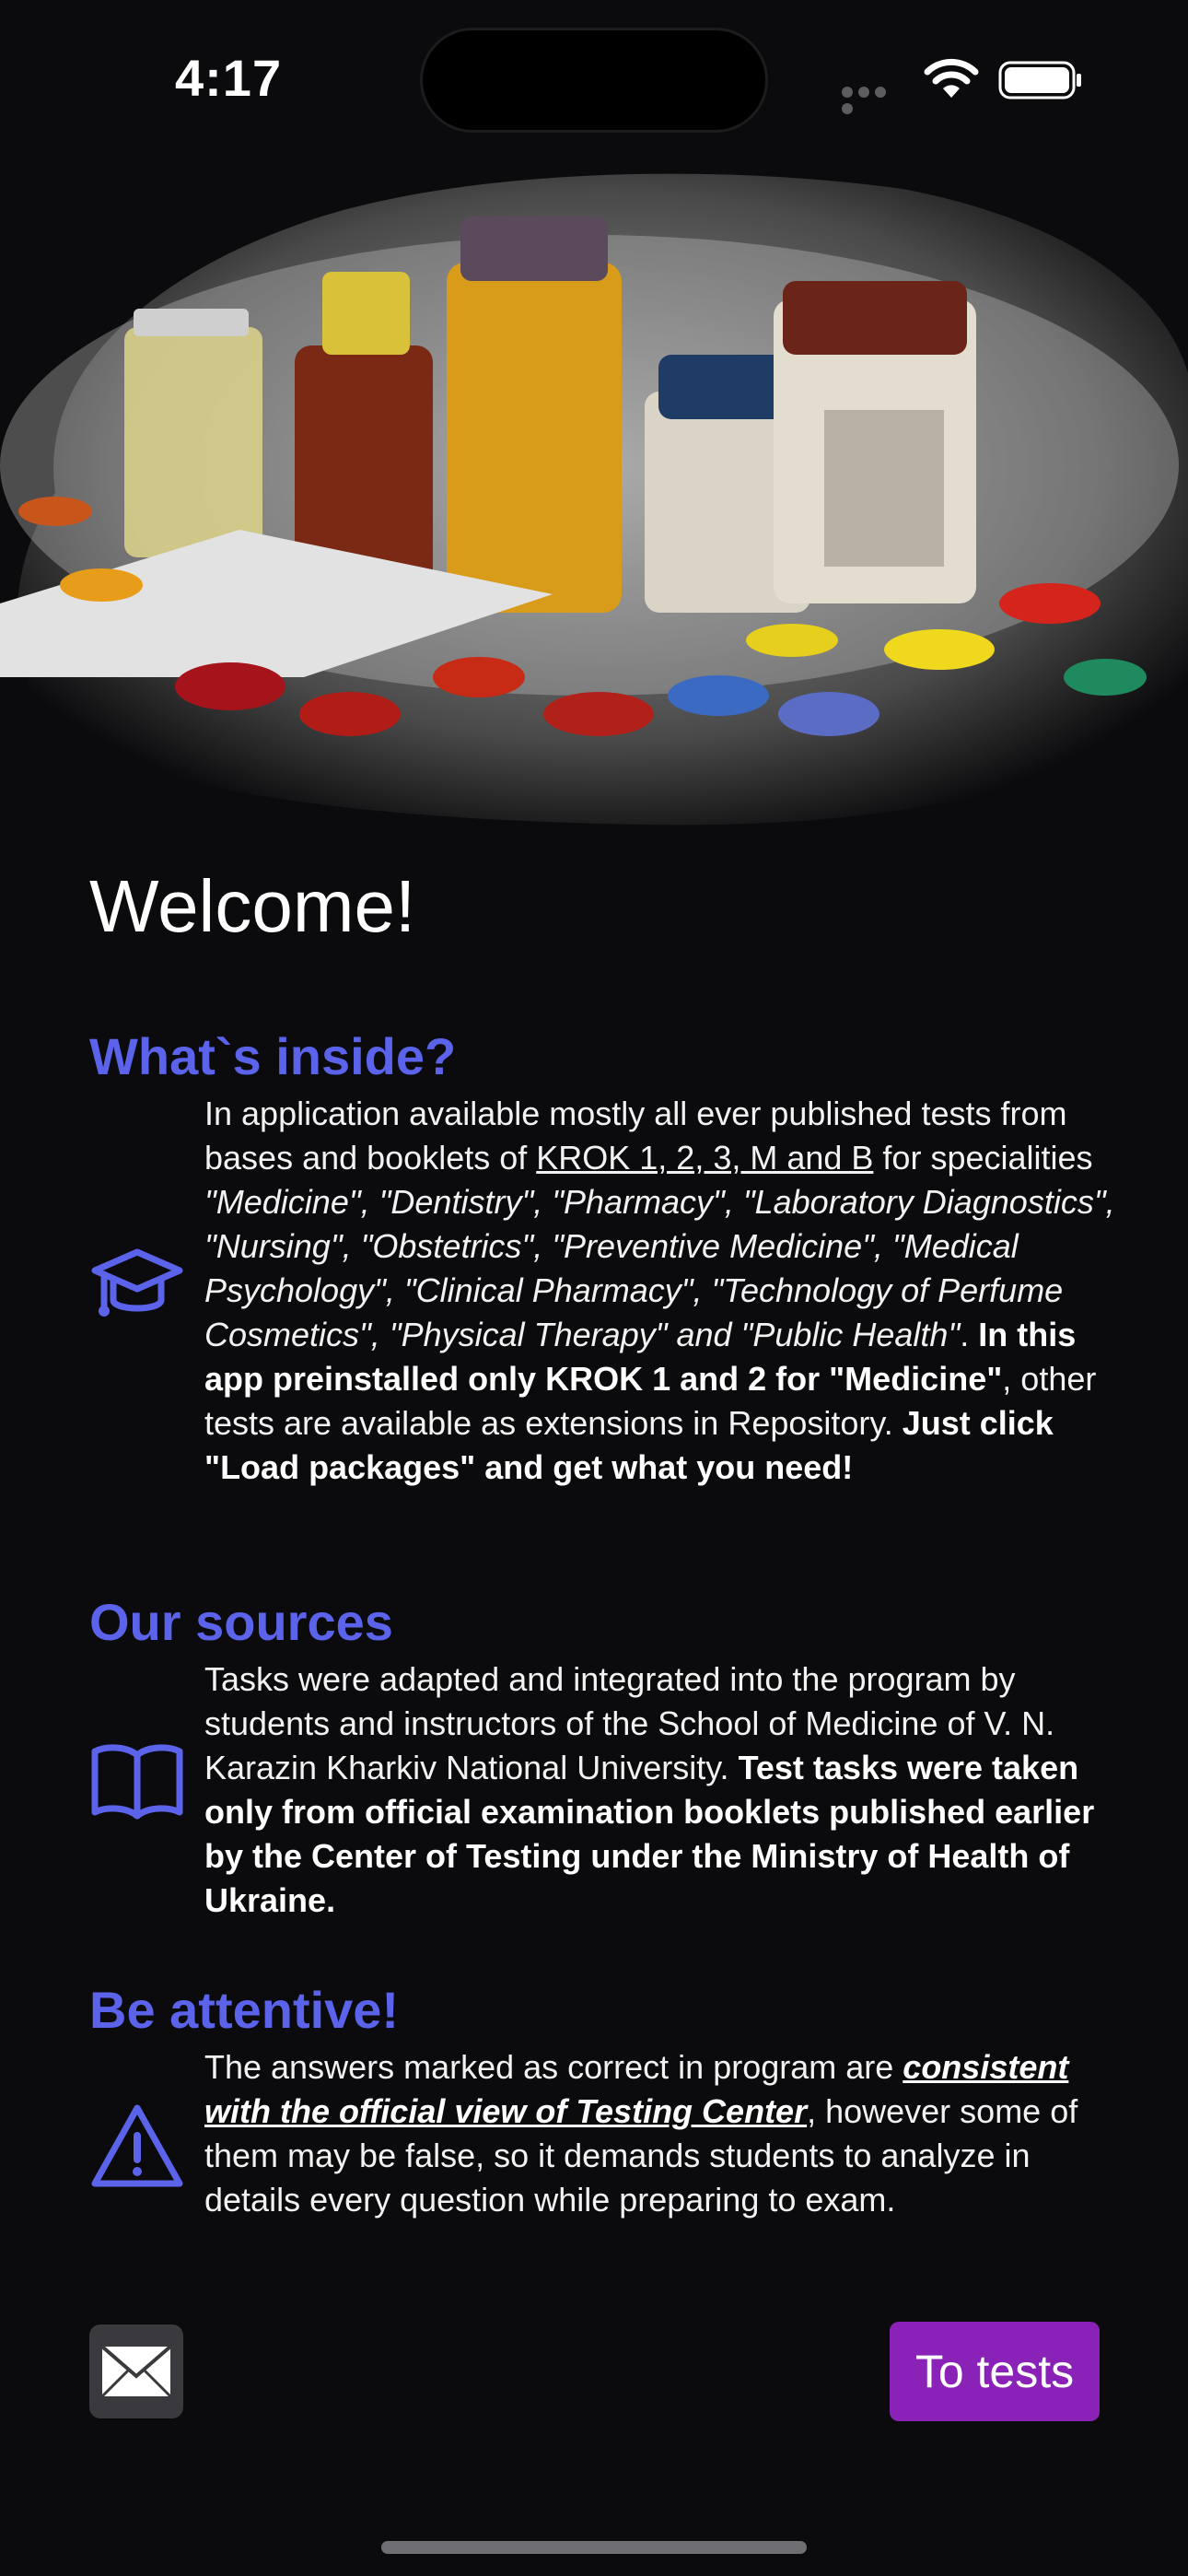  Describe the element at coordinates (229, 78) in the screenshot. I see `status-time: 4:17` at that location.